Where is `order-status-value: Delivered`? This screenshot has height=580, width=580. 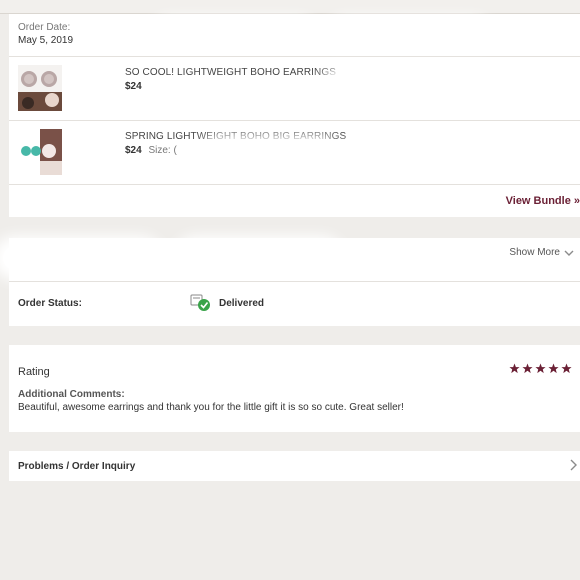
order-status-value: Delivered is located at coordinates (242, 303).